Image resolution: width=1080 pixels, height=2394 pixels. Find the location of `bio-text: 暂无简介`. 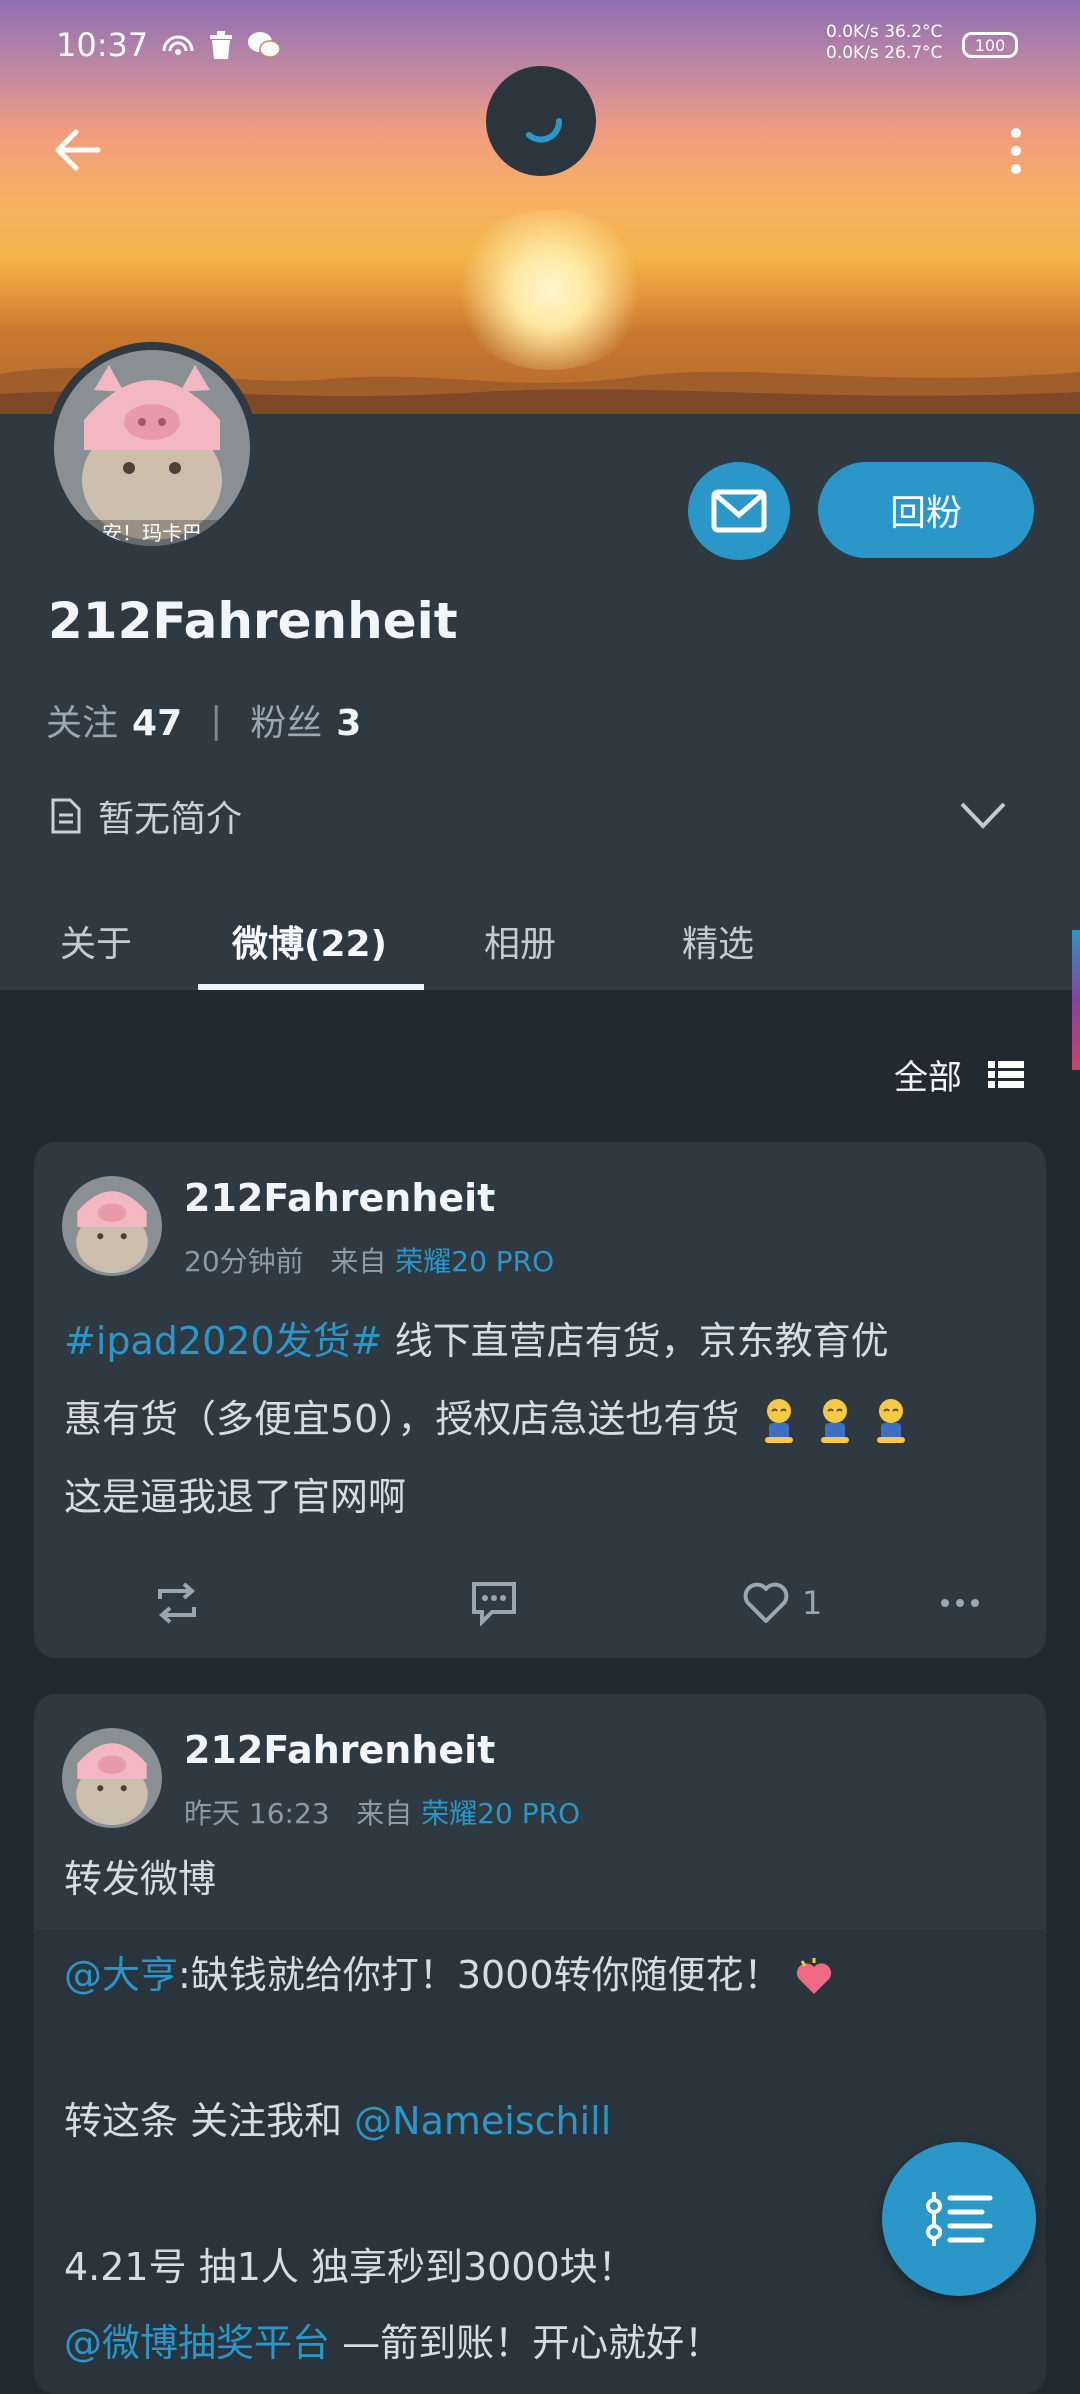

bio-text: 暂无简介 is located at coordinates (170, 819).